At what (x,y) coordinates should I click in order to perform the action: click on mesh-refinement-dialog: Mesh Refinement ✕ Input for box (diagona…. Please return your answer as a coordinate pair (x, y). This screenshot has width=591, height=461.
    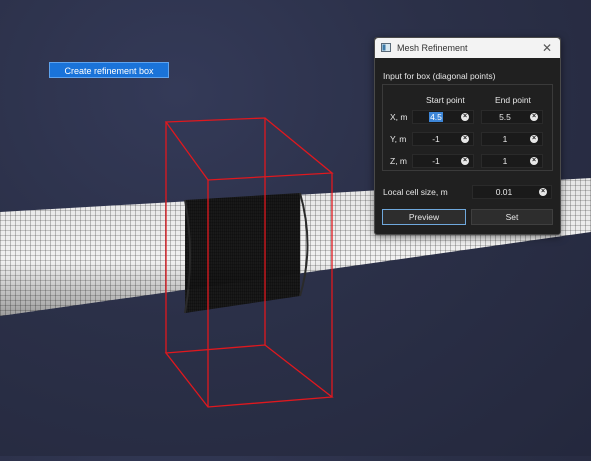
    Looking at the image, I should click on (467, 136).